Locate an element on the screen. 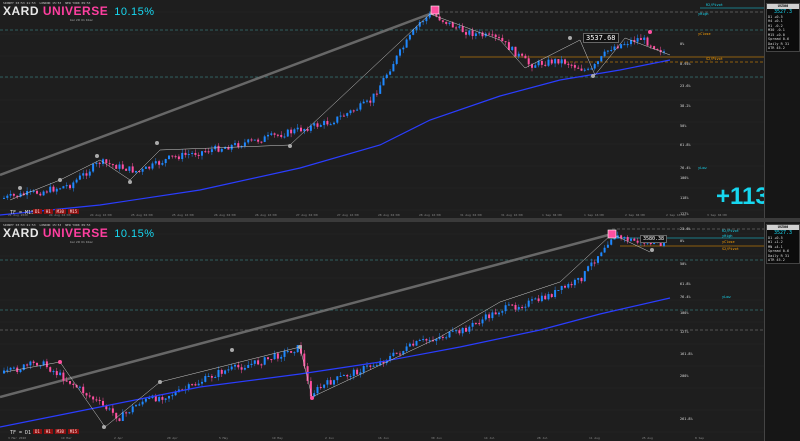  fibo-level: 118% is located at coordinates (684, 198).